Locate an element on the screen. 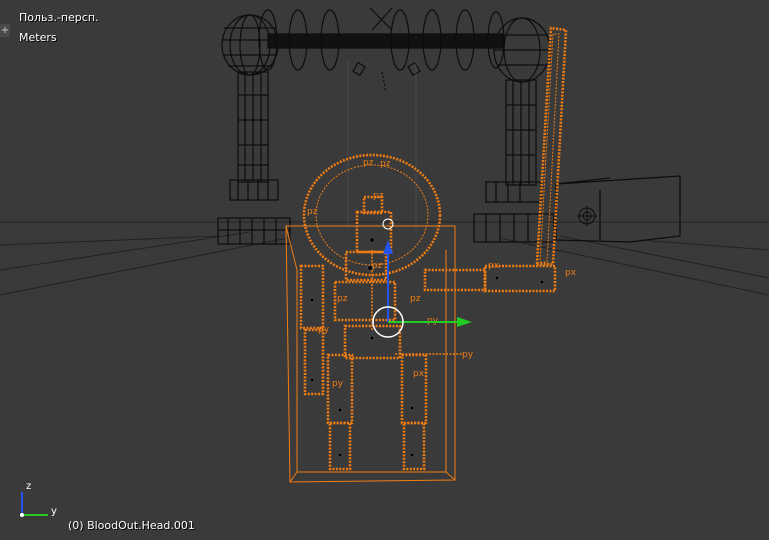 The image size is (769, 540). bone-label-pz-top-b: pz is located at coordinates (385, 164).